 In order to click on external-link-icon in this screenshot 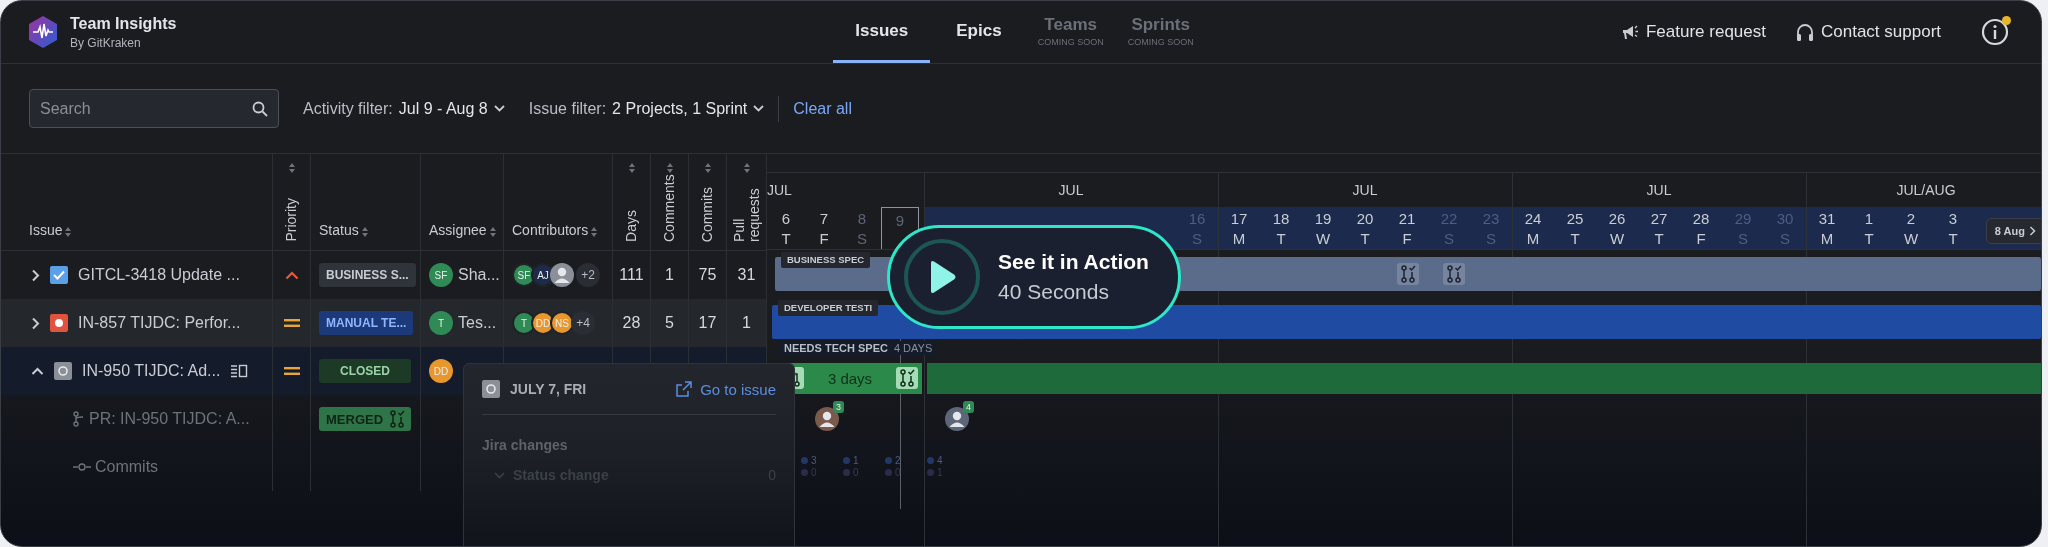, I will do `click(684, 389)`.